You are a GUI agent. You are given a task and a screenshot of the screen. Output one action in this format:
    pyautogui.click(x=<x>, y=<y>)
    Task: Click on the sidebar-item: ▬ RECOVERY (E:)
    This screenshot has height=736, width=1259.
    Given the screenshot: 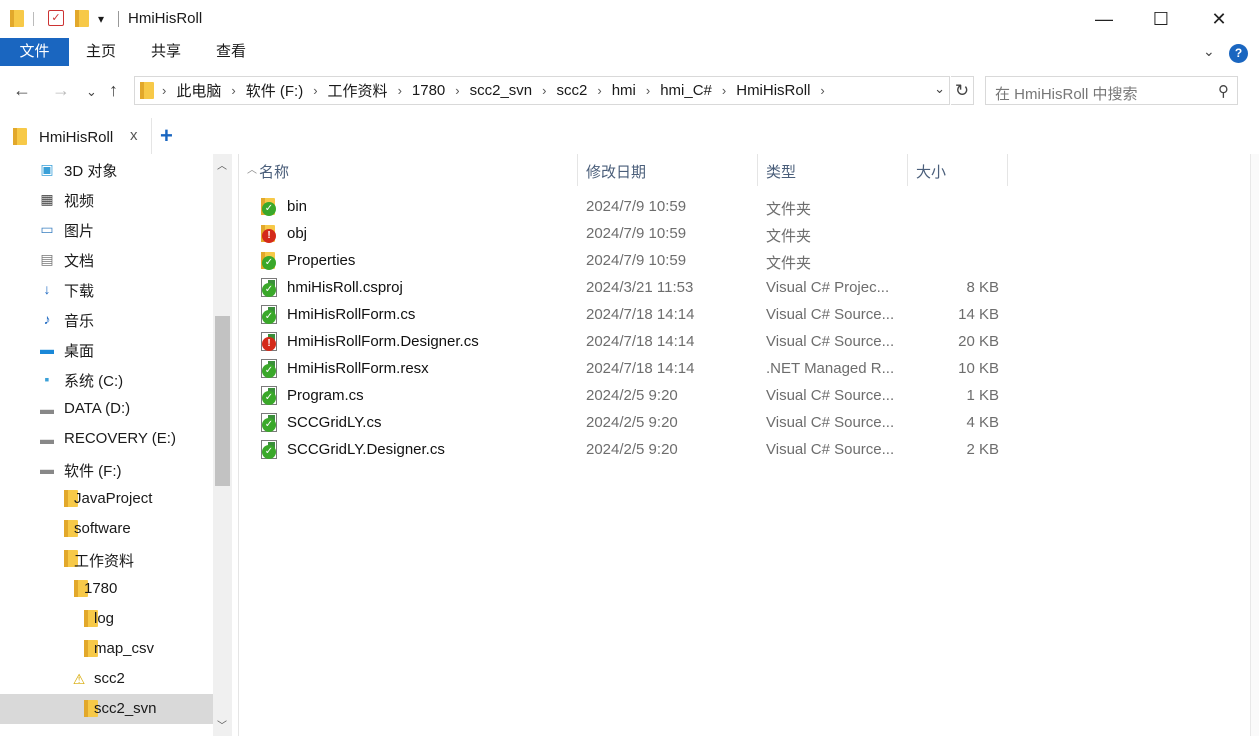 What is the action you would take?
    pyautogui.click(x=106, y=439)
    